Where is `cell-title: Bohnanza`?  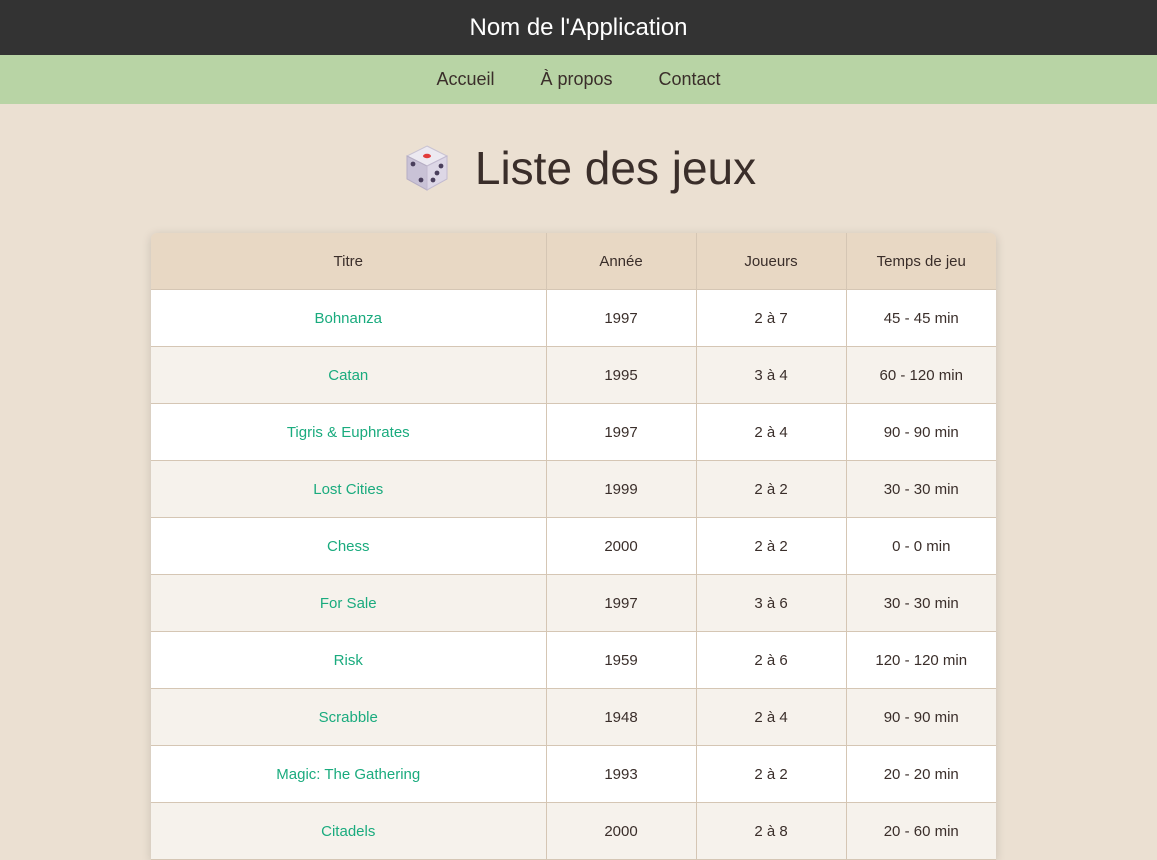 cell-title: Bohnanza is located at coordinates (349, 318).